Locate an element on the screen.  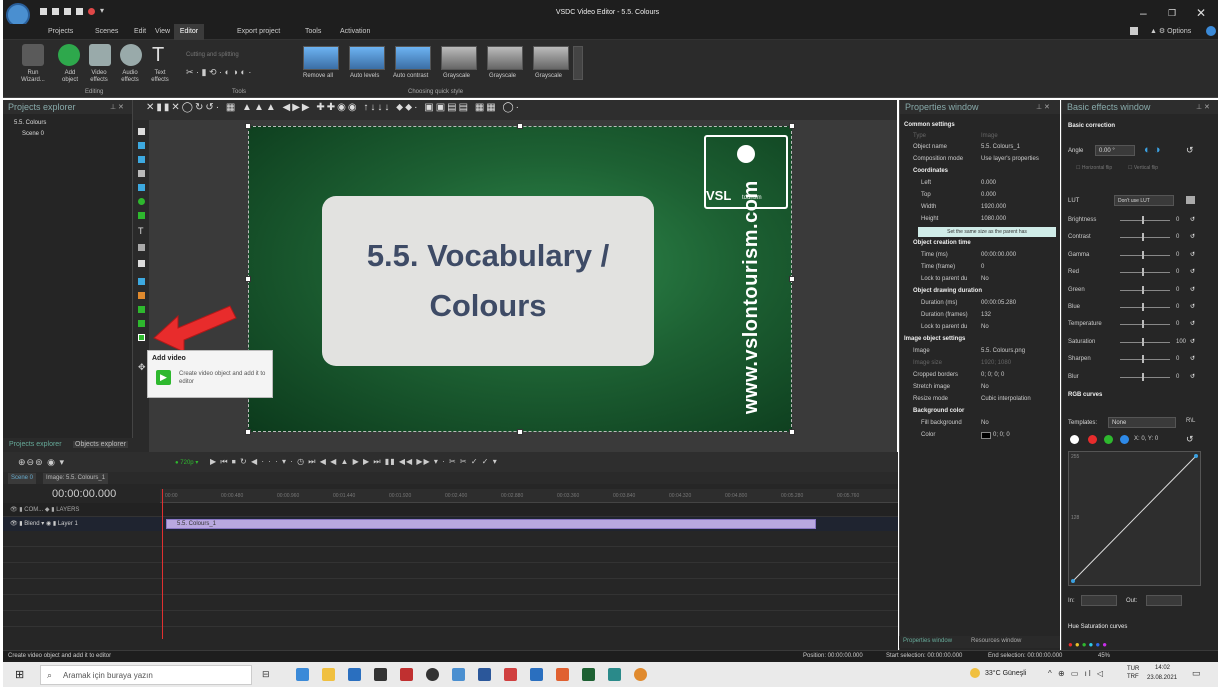
text-effects-label: Text effects is located at coordinates (160, 77).